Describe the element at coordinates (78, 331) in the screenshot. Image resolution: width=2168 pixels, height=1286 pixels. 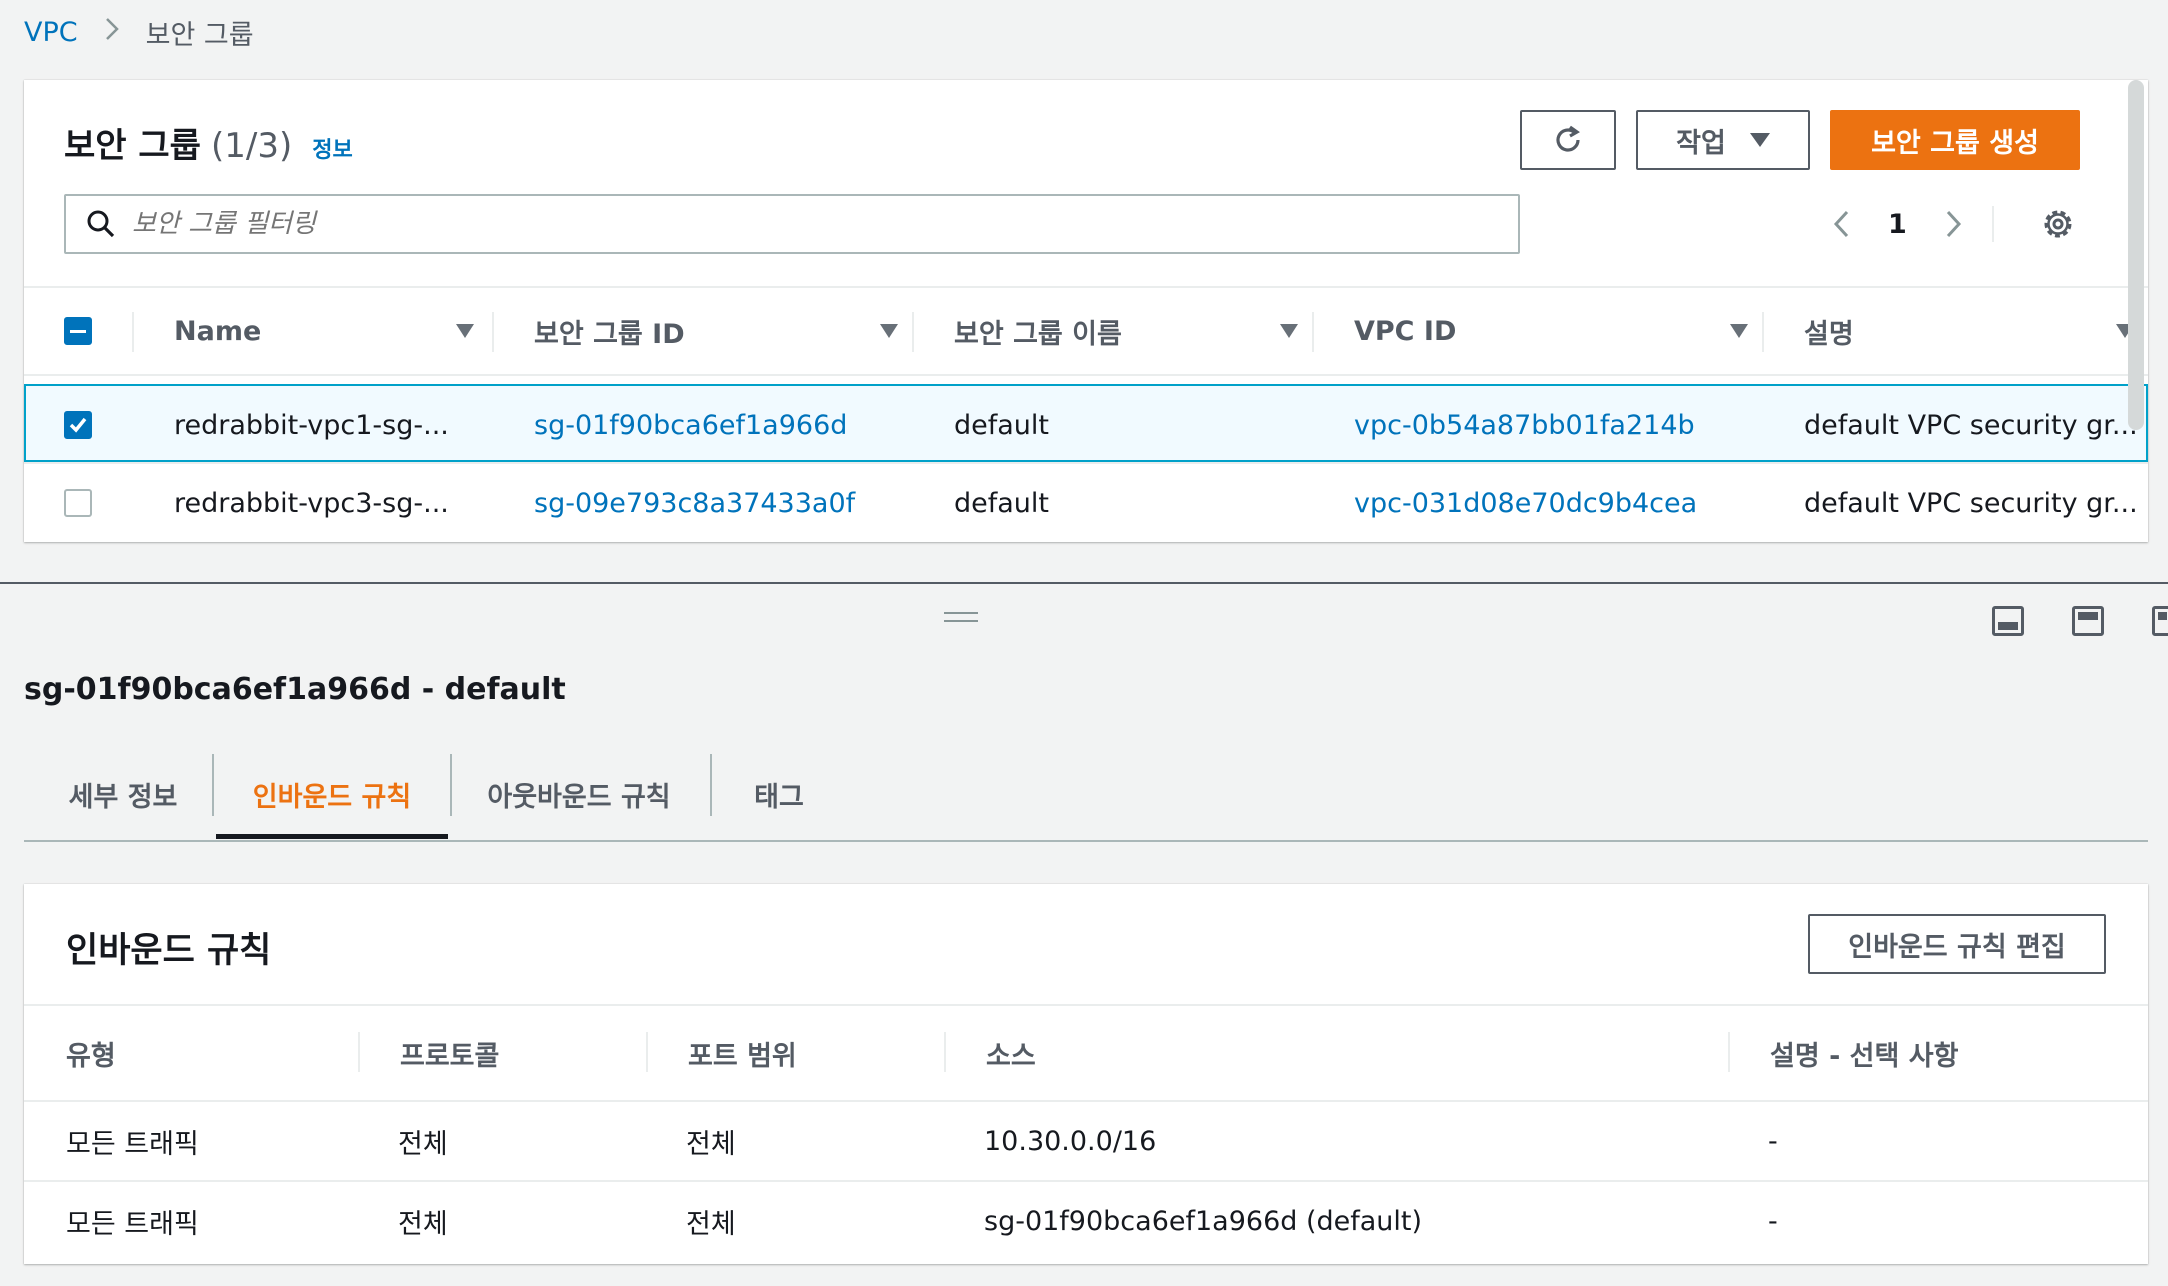
I see `select-all-checkbox` at that location.